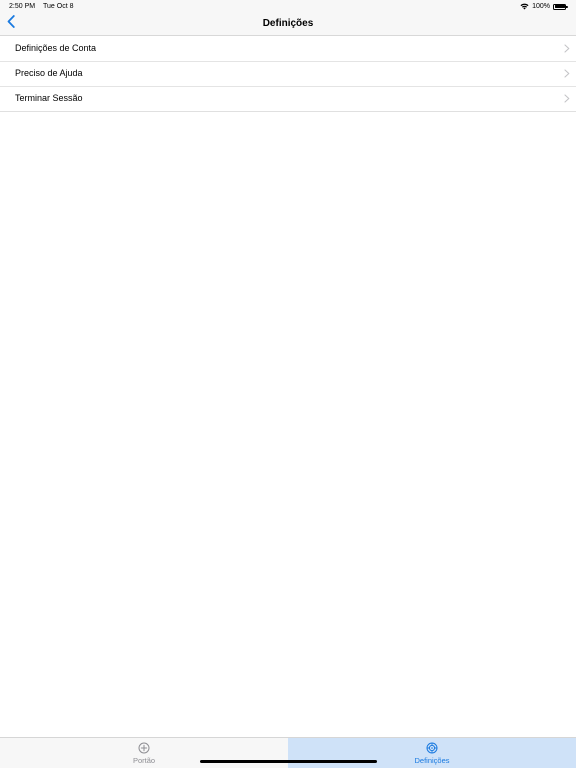 The image size is (576, 768). Describe the element at coordinates (288, 761) in the screenshot. I see `home-indicator` at that location.